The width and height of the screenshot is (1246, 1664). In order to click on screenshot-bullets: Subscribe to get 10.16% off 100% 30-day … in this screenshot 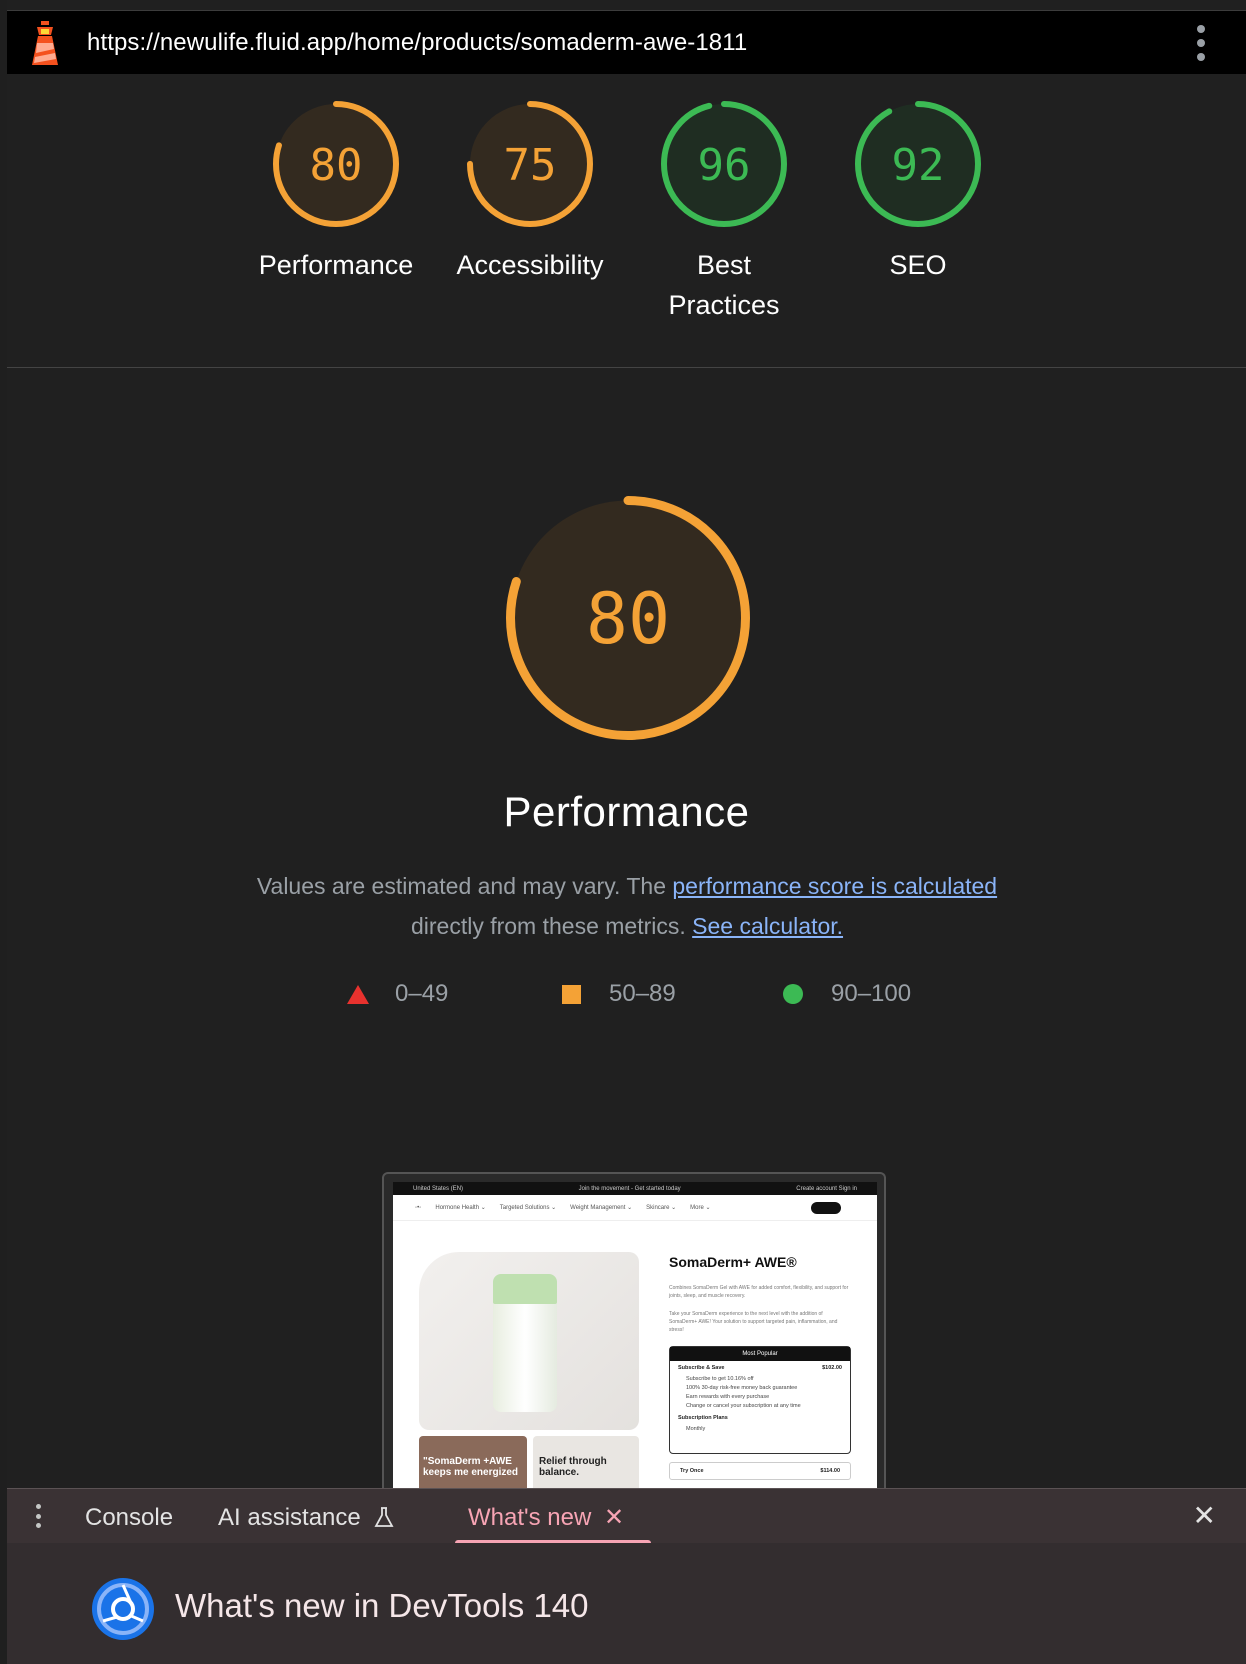, I will do `click(760, 1393)`.